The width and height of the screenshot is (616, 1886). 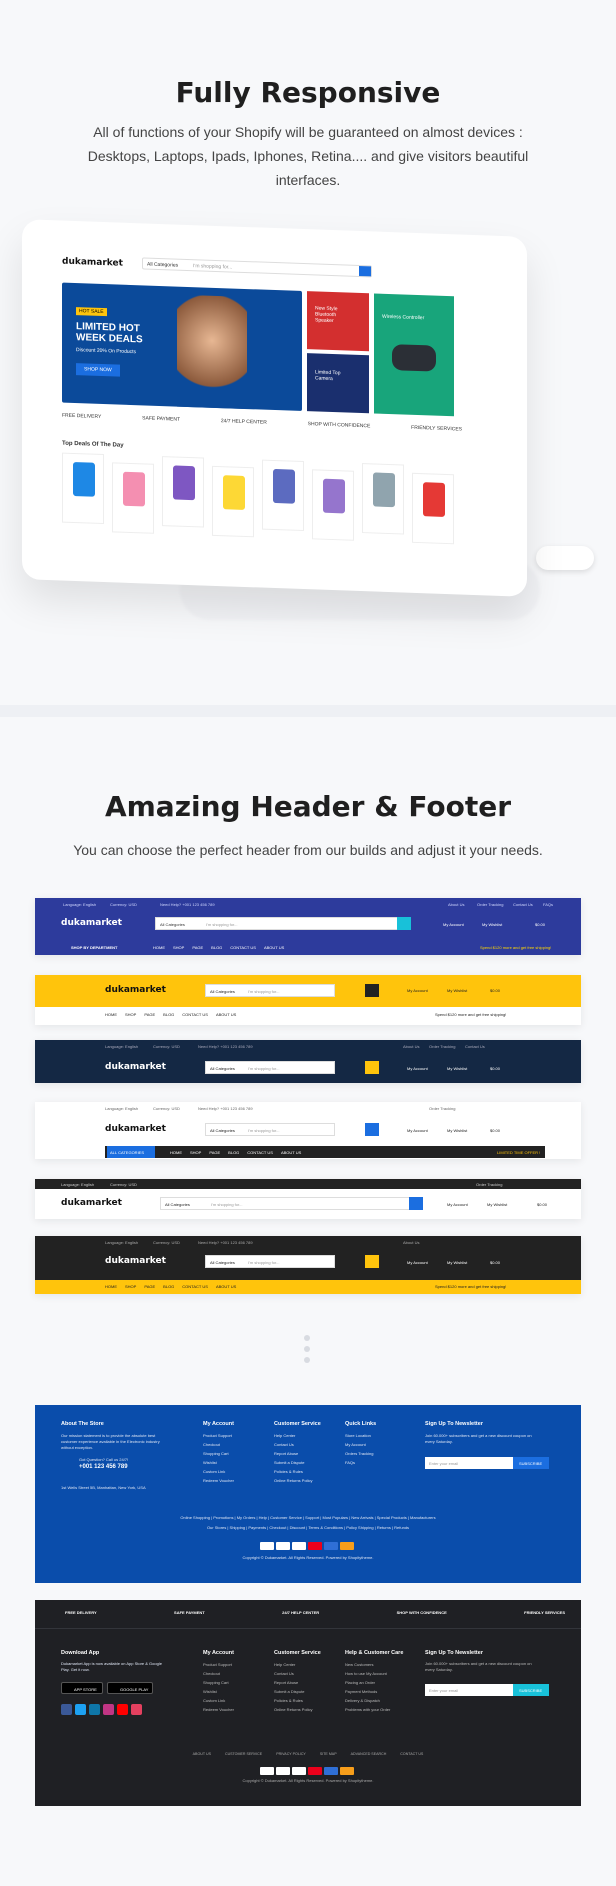 What do you see at coordinates (367, 1691) in the screenshot?
I see `footer-link: Payment Methods` at bounding box center [367, 1691].